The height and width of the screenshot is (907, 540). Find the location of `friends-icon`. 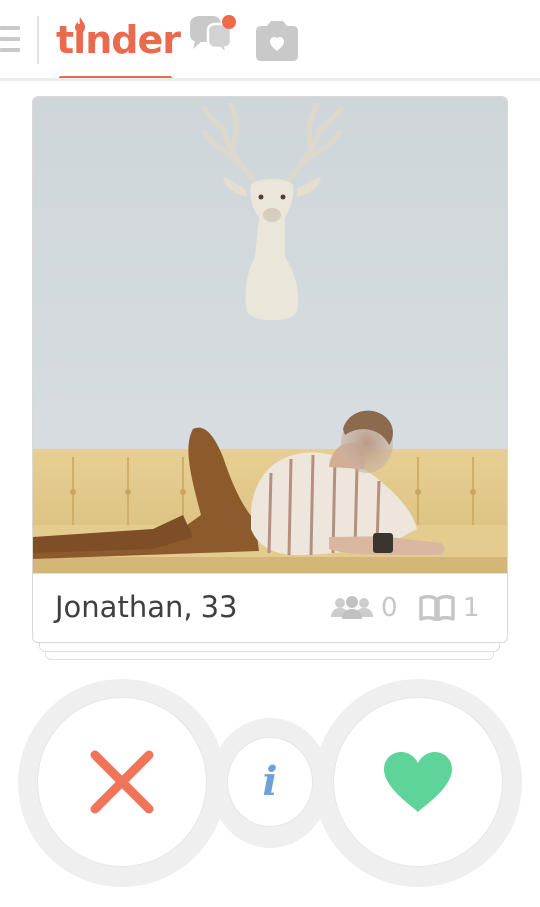

friends-icon is located at coordinates (352, 607).